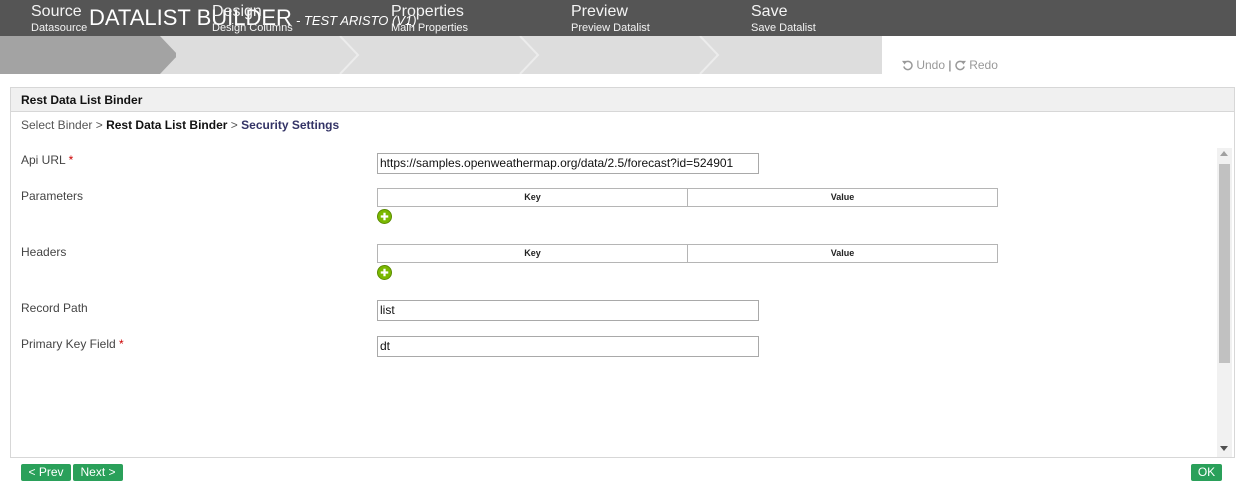  I want to click on scroll-thumb, so click(1224, 263).